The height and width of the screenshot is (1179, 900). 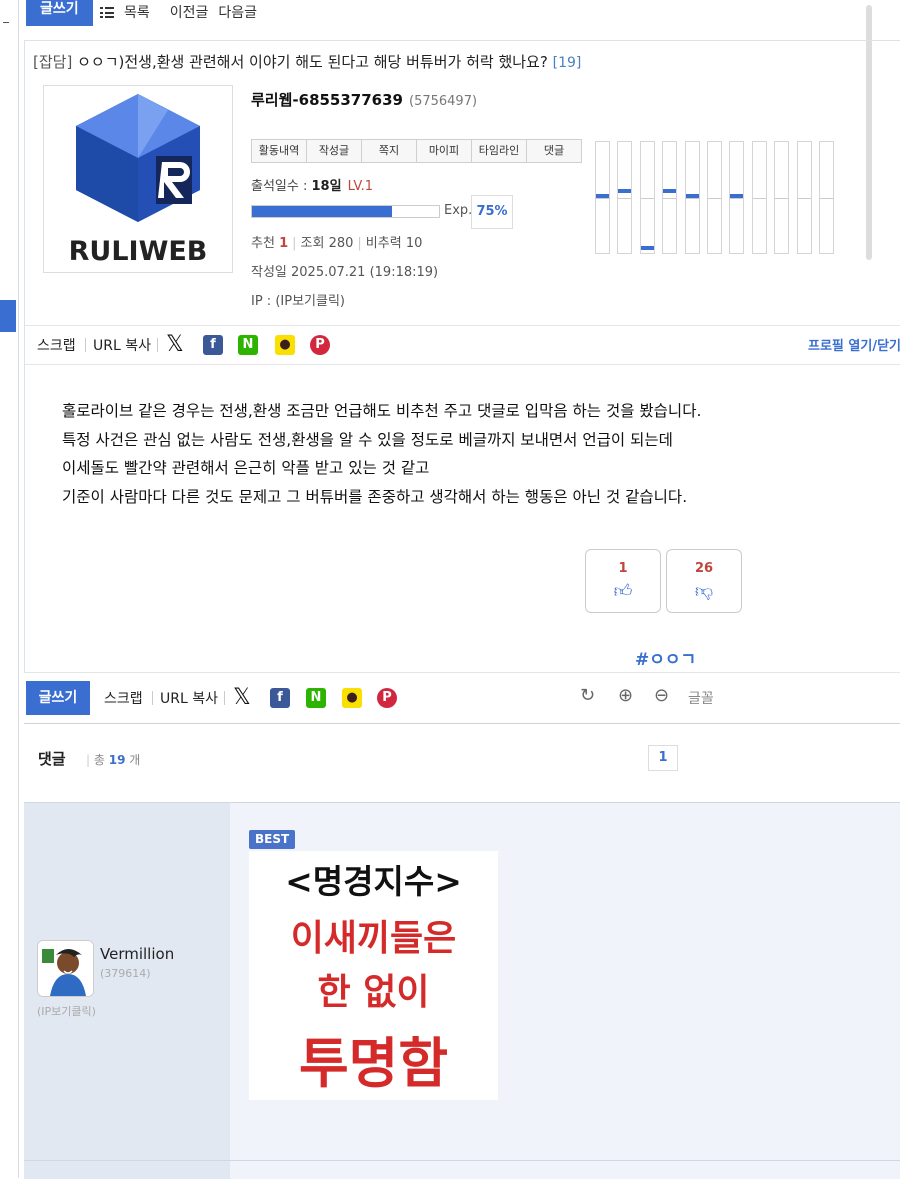 I want to click on upvote-count: 1, so click(x=623, y=568).